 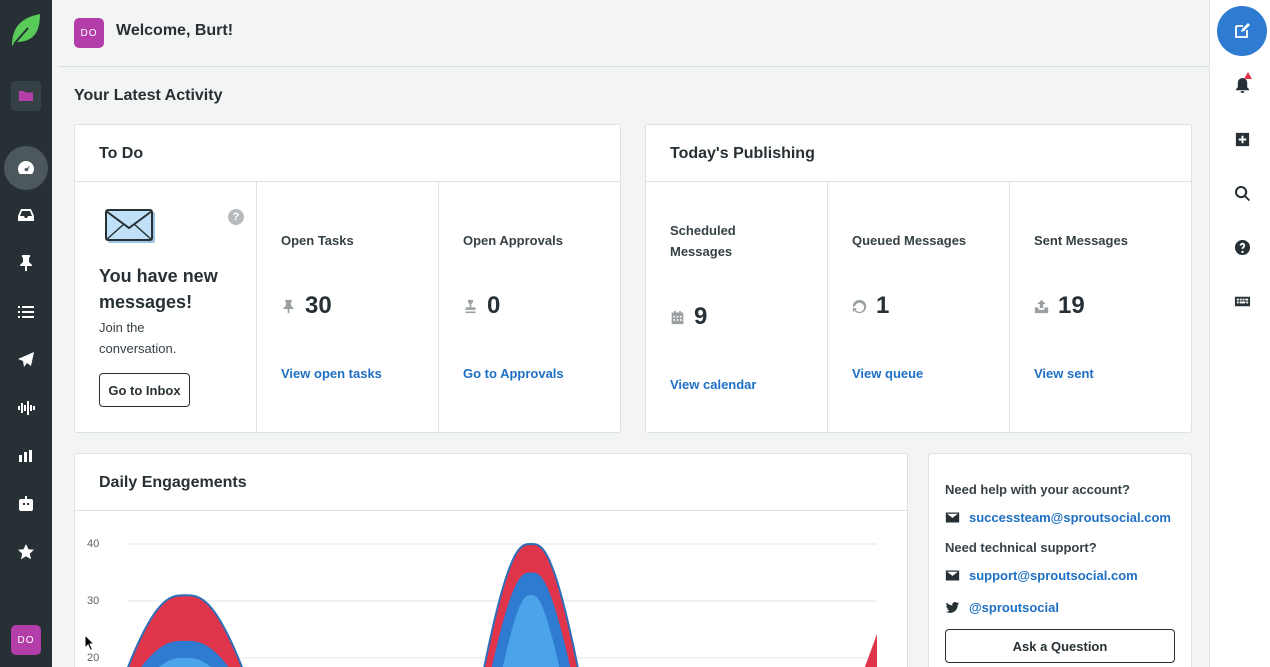 I want to click on nav-listening, so click(x=26, y=408).